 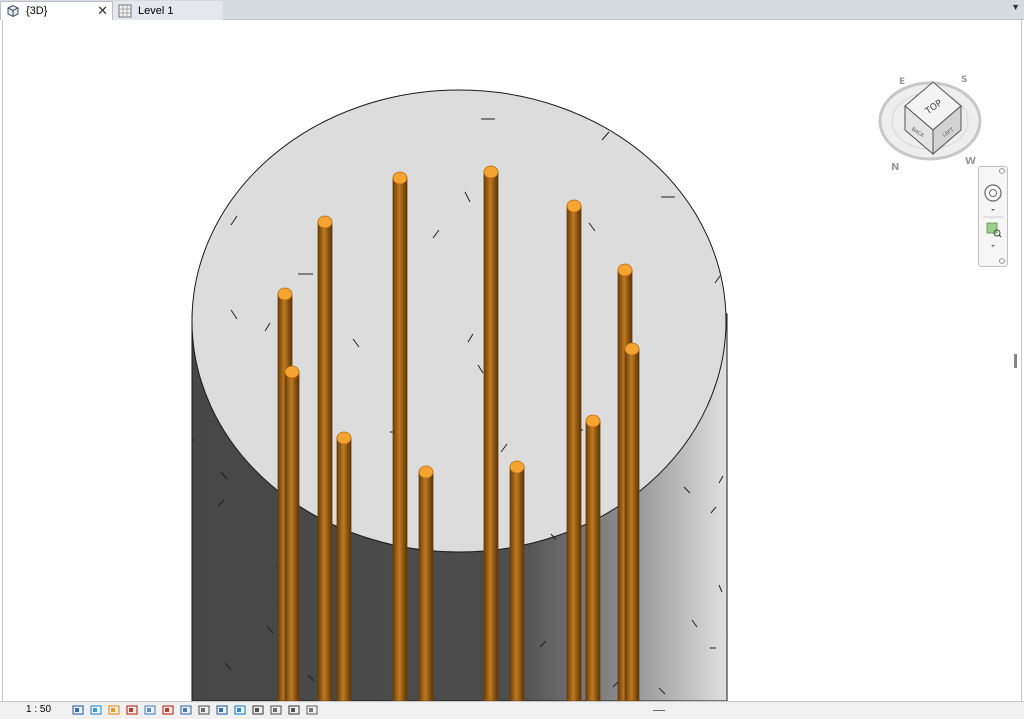 What do you see at coordinates (294, 710) in the screenshot?
I see `worksharing-icon` at bounding box center [294, 710].